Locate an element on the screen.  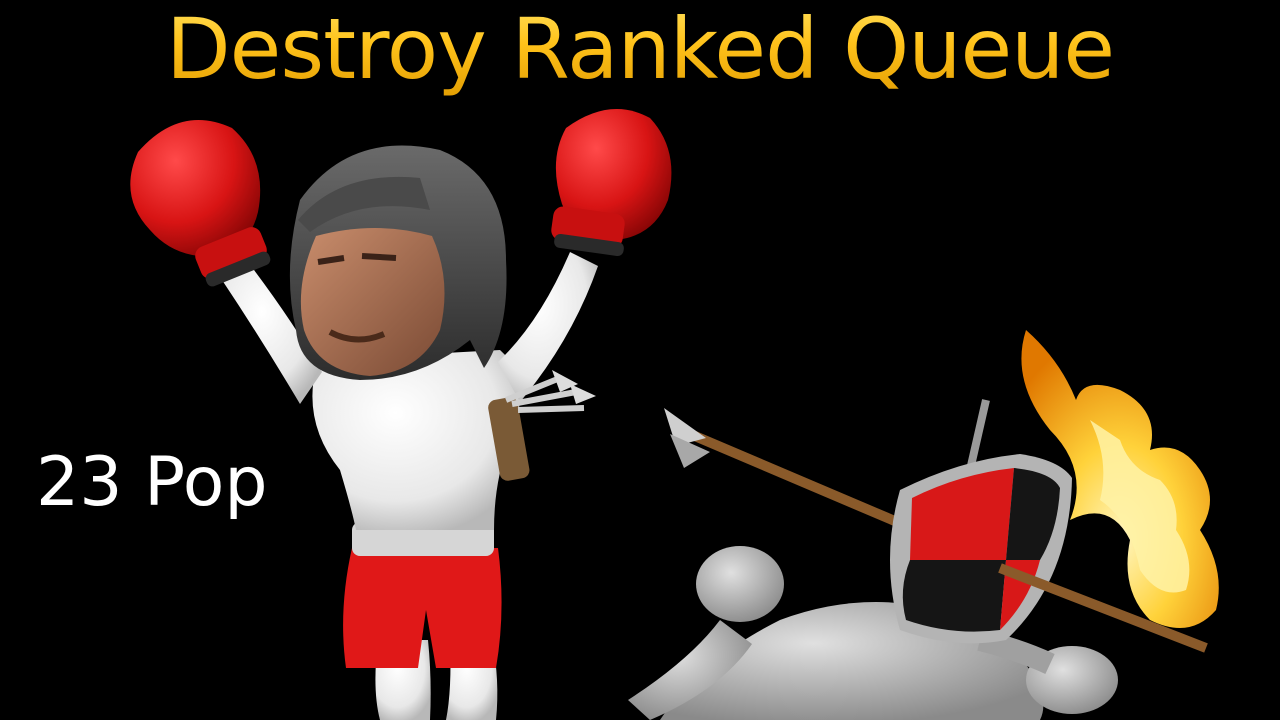
thumbnail-title: Destroy Ranked Queue is located at coordinates (640, 52).